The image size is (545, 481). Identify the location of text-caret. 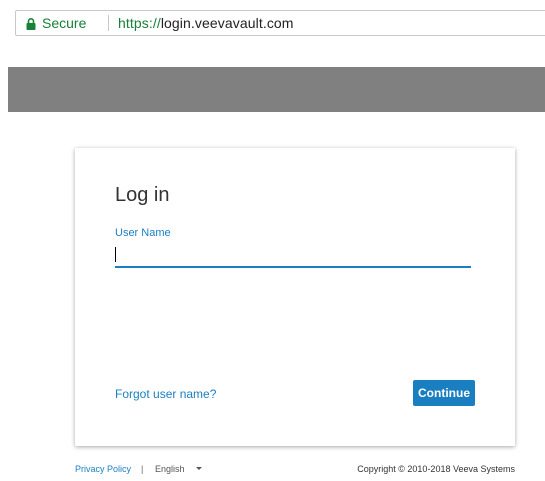
(115, 254).